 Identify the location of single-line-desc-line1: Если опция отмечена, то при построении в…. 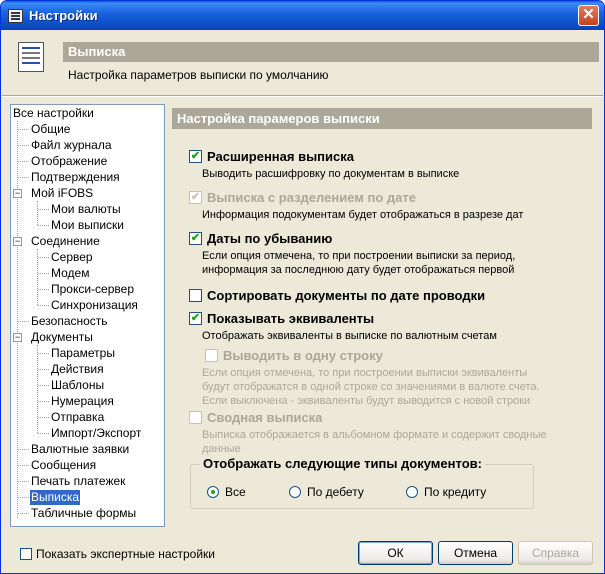
(365, 373).